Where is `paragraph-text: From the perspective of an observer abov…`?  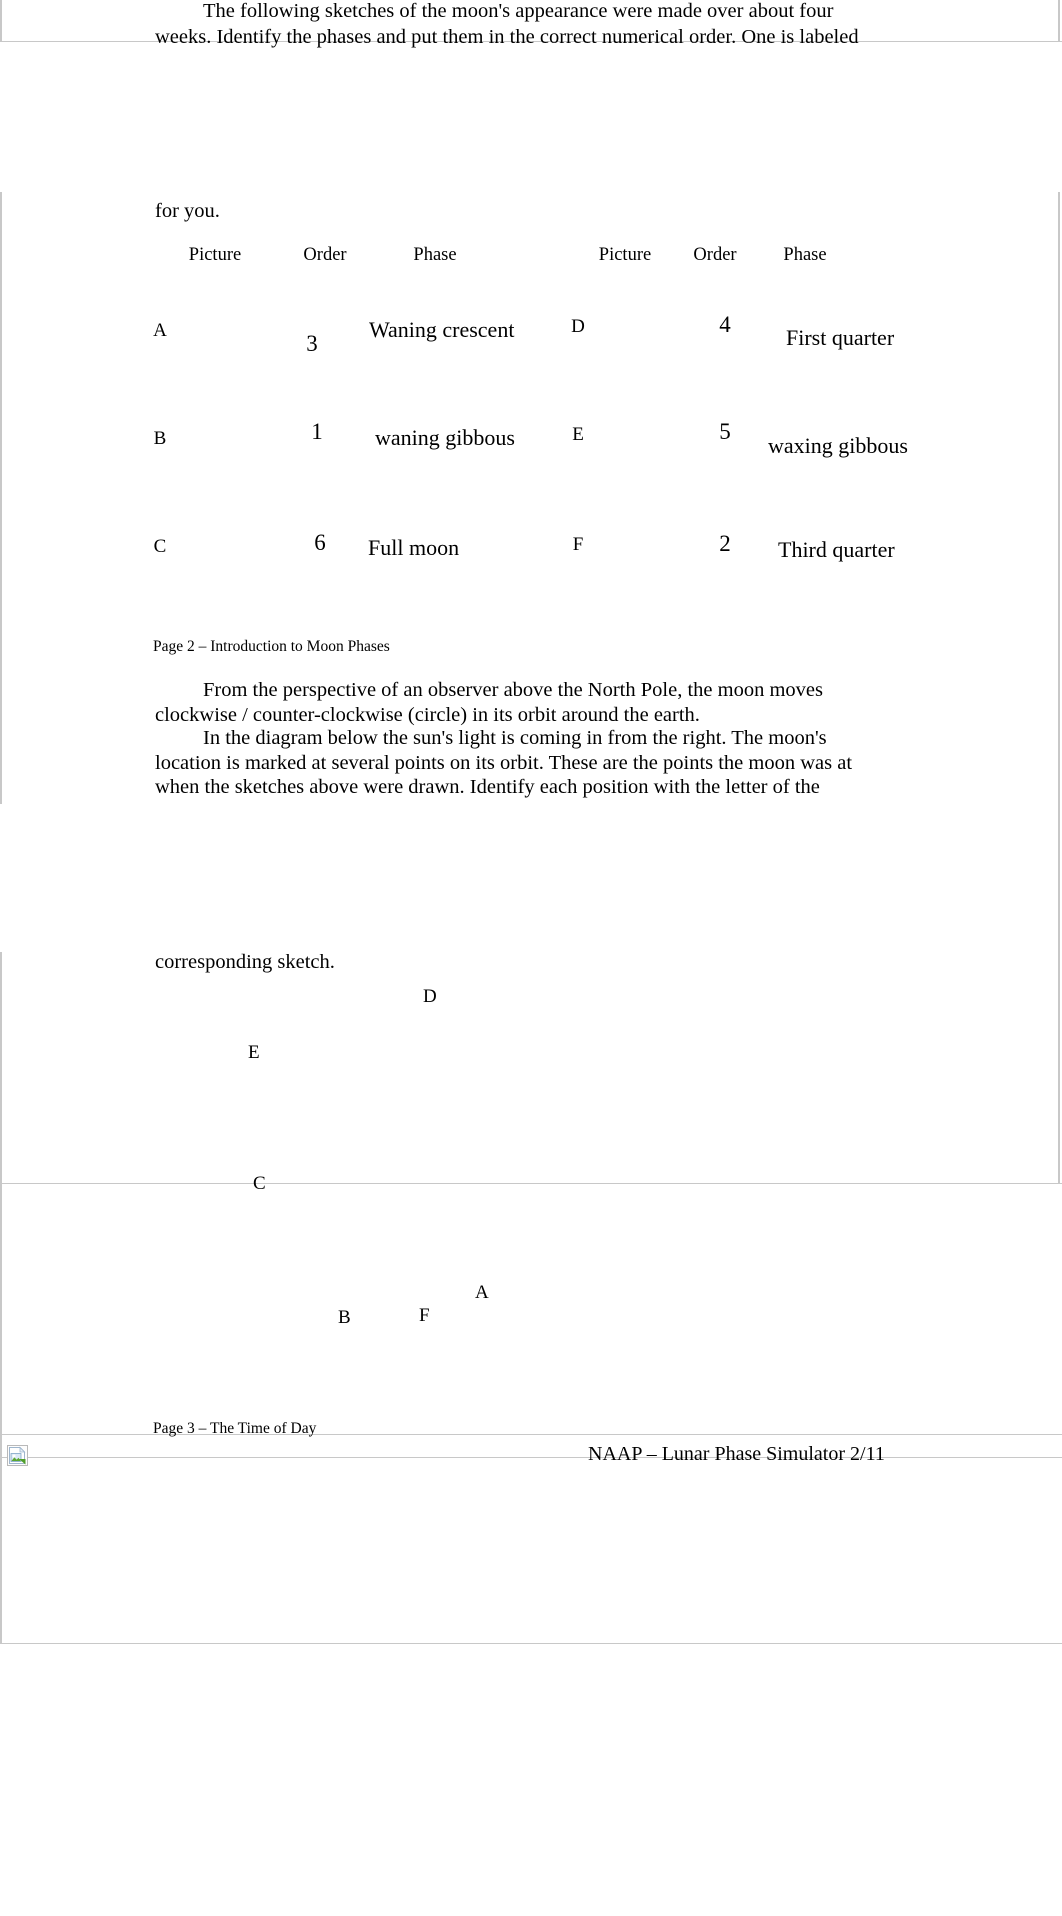 paragraph-text: From the perspective of an observer abov… is located at coordinates (513, 690).